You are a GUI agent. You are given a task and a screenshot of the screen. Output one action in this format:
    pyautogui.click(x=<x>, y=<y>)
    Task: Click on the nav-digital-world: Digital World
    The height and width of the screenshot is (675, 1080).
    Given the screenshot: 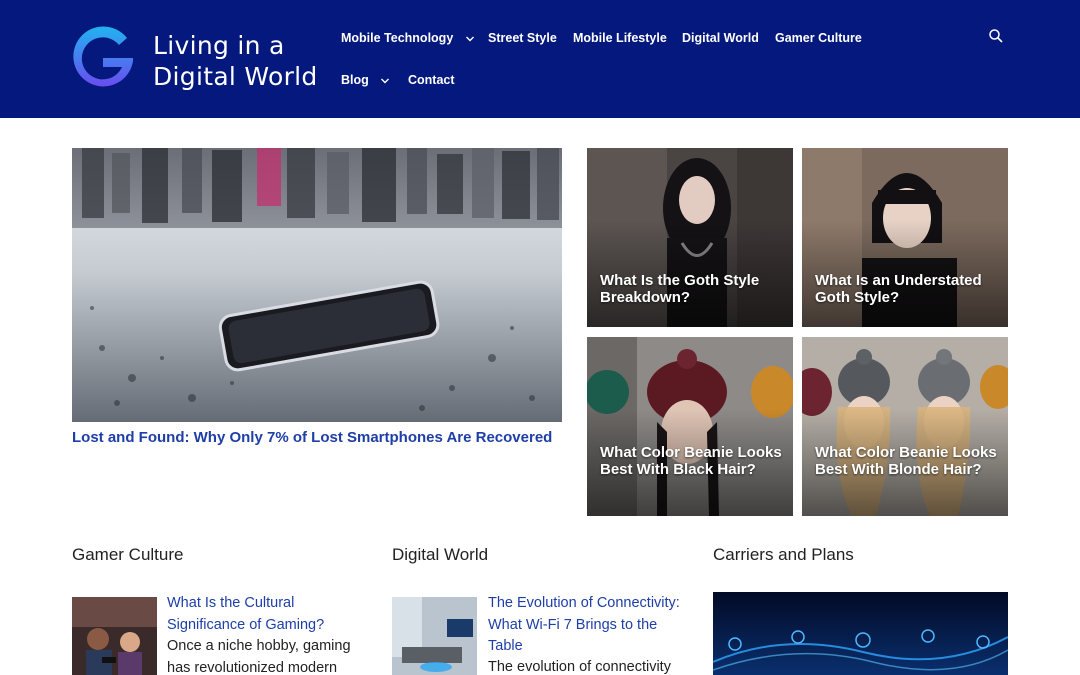 What is the action you would take?
    pyautogui.click(x=720, y=38)
    